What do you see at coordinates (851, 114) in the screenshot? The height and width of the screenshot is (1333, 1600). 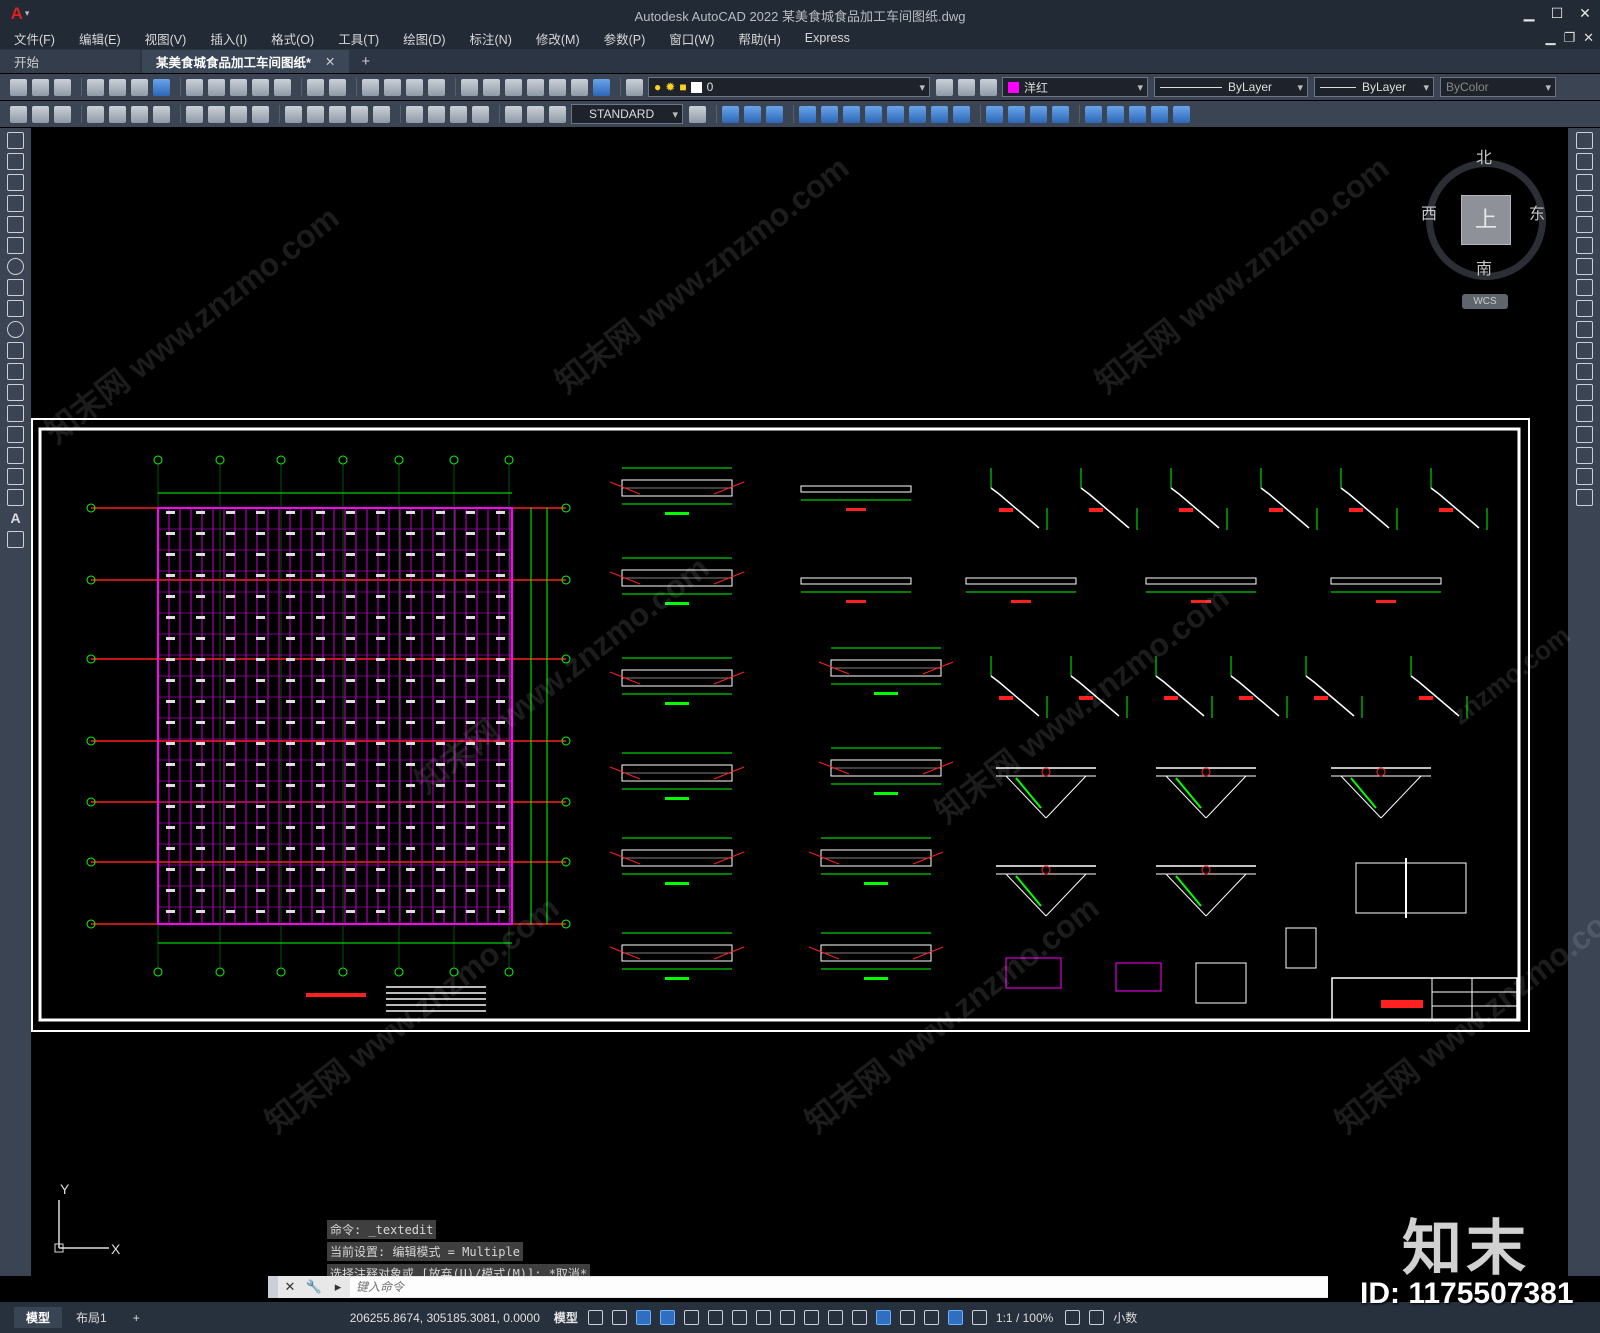 I see `modify-6-icon` at bounding box center [851, 114].